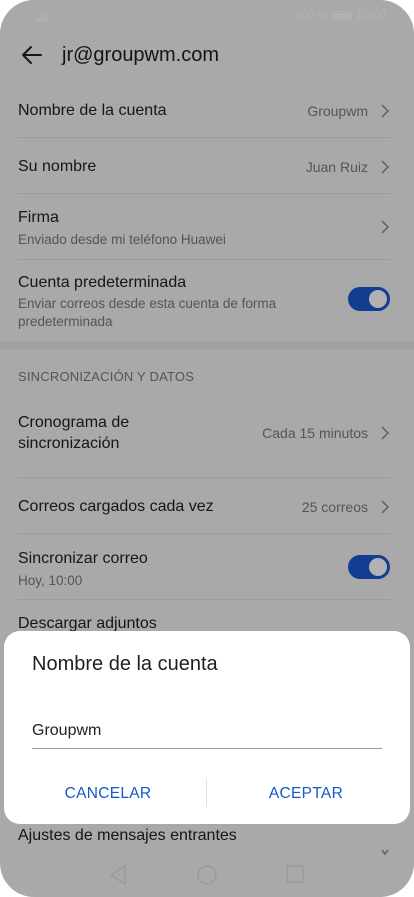  What do you see at coordinates (306, 794) in the screenshot?
I see `accept-button: ACEPTAR` at bounding box center [306, 794].